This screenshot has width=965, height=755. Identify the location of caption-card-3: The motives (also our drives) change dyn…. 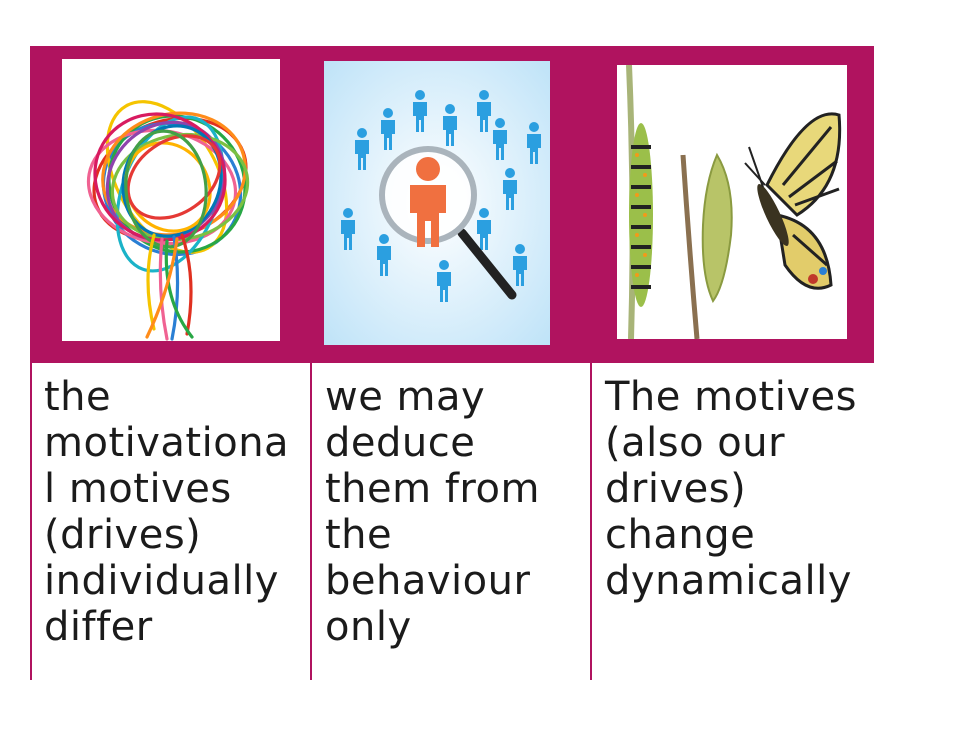
(731, 489).